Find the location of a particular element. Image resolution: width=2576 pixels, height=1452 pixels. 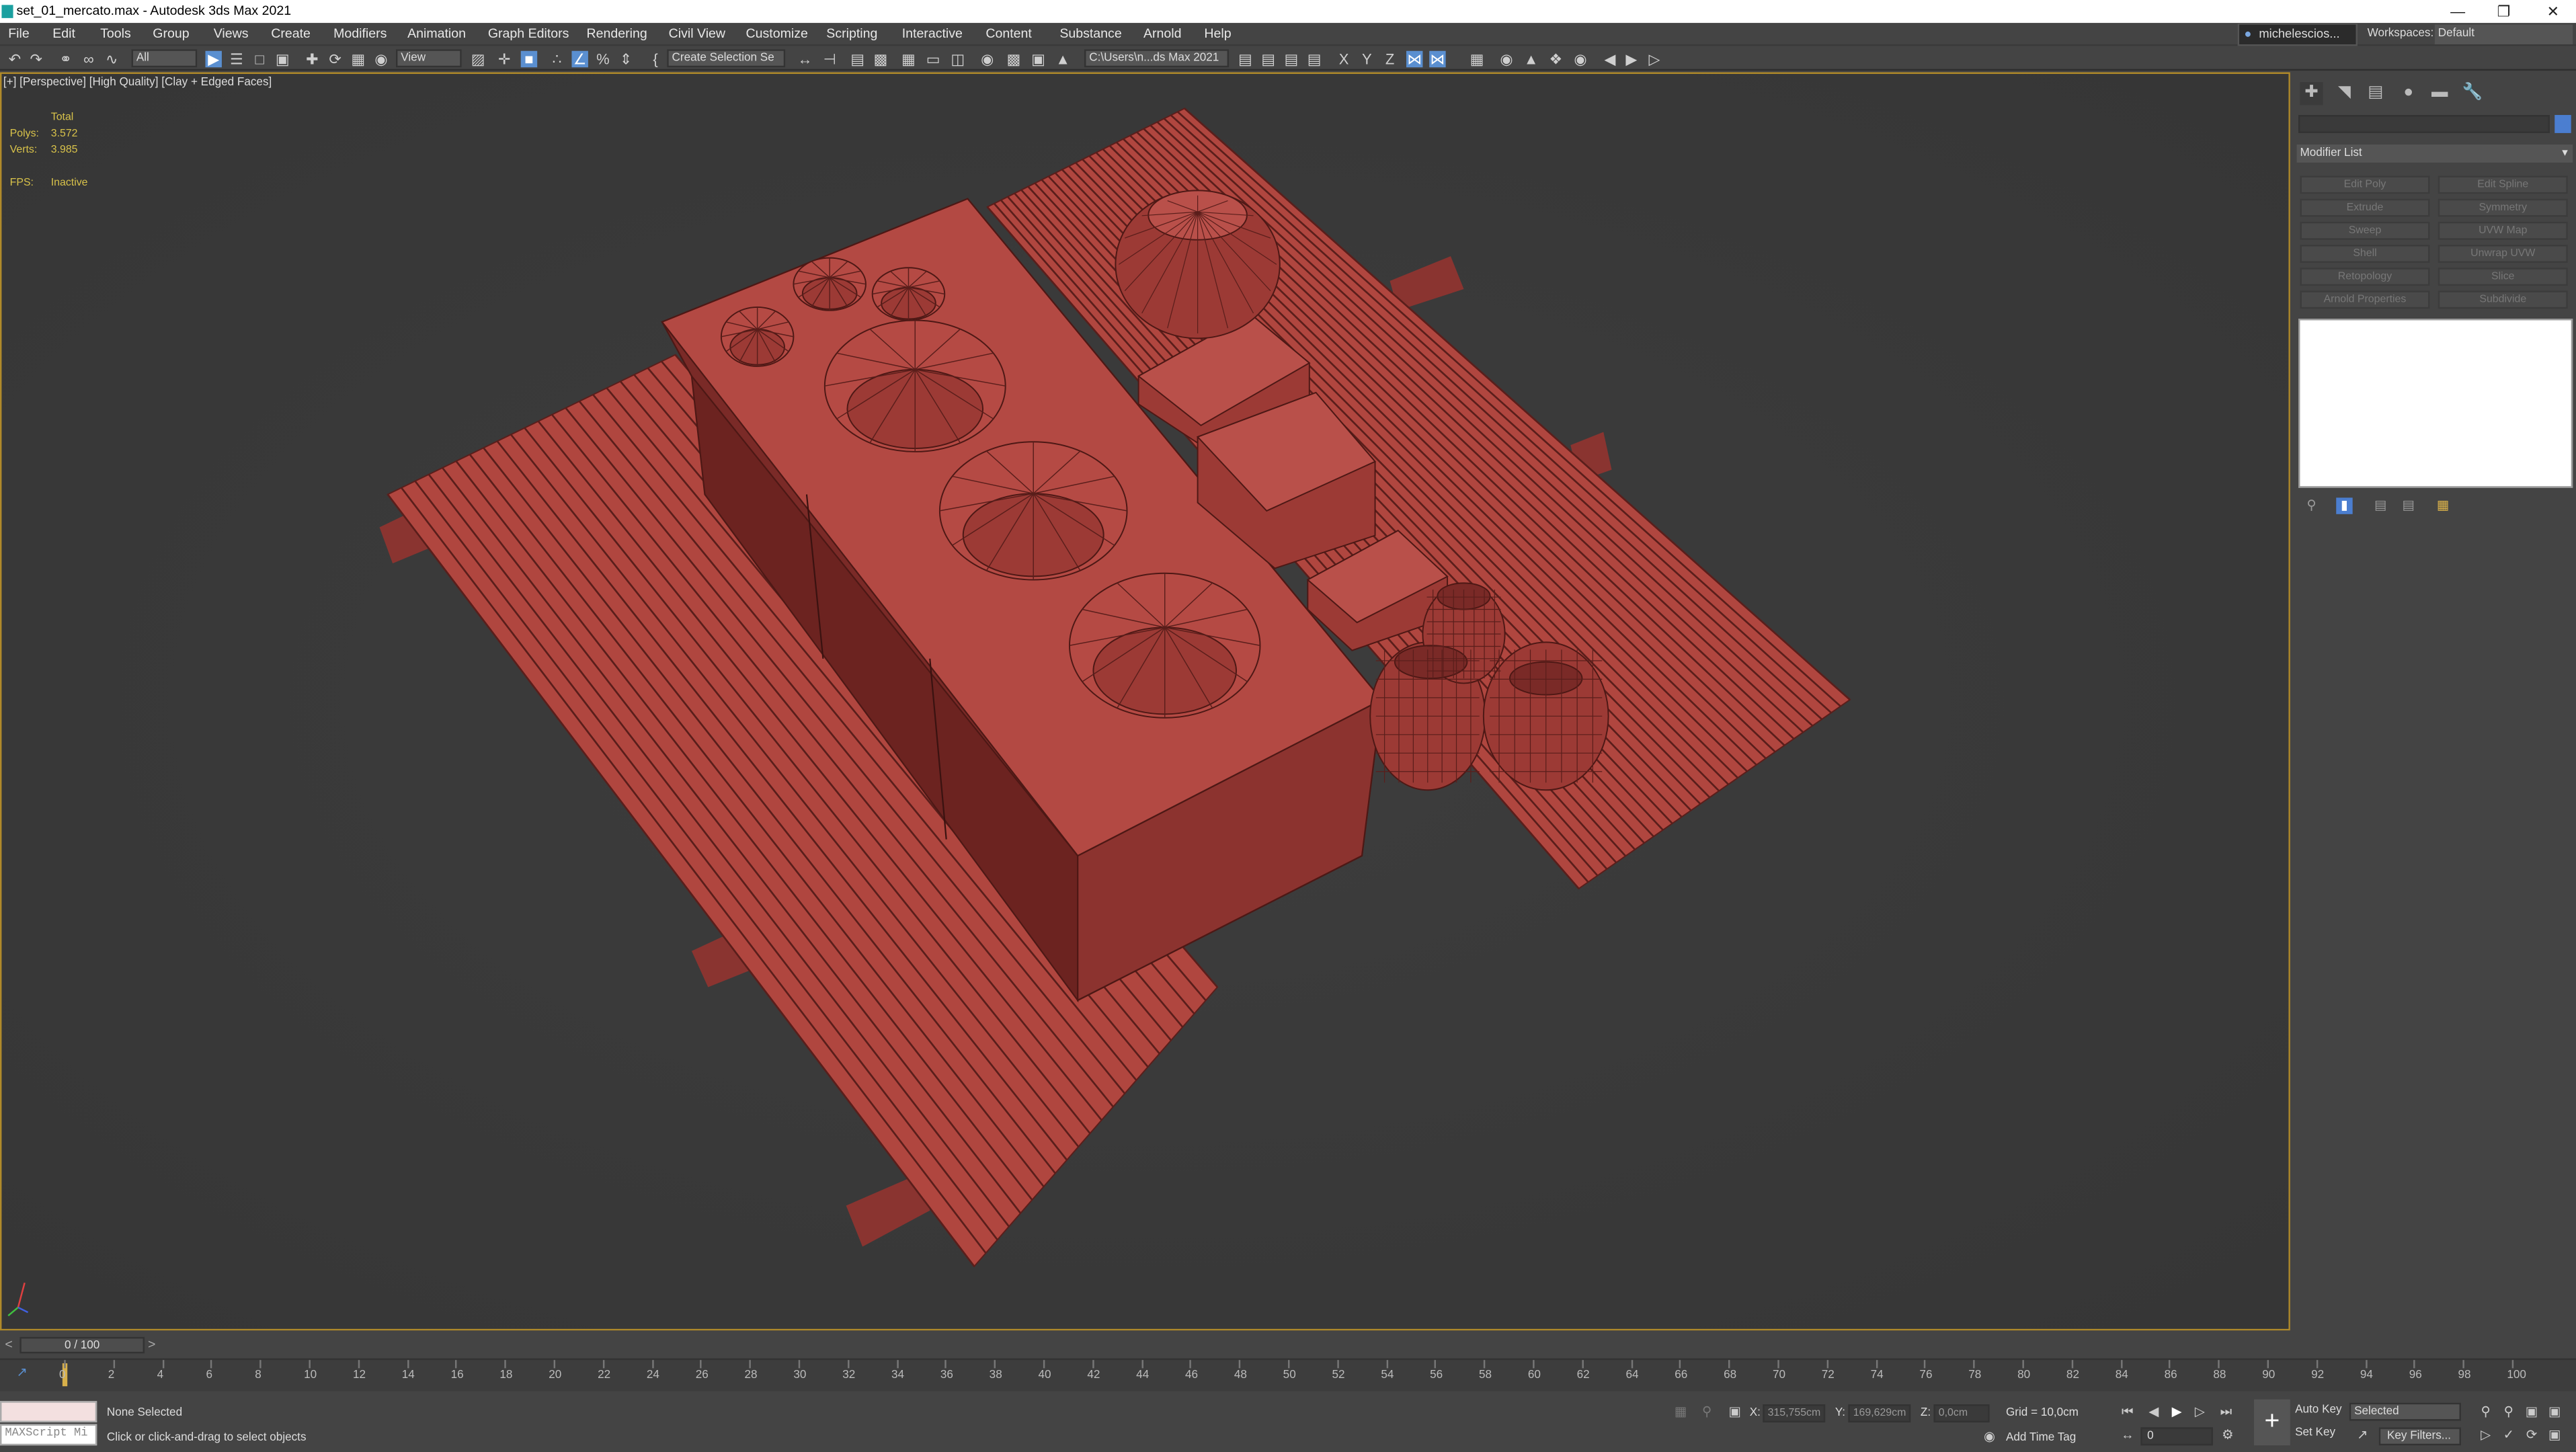

menu-content: Content is located at coordinates (1008, 34).